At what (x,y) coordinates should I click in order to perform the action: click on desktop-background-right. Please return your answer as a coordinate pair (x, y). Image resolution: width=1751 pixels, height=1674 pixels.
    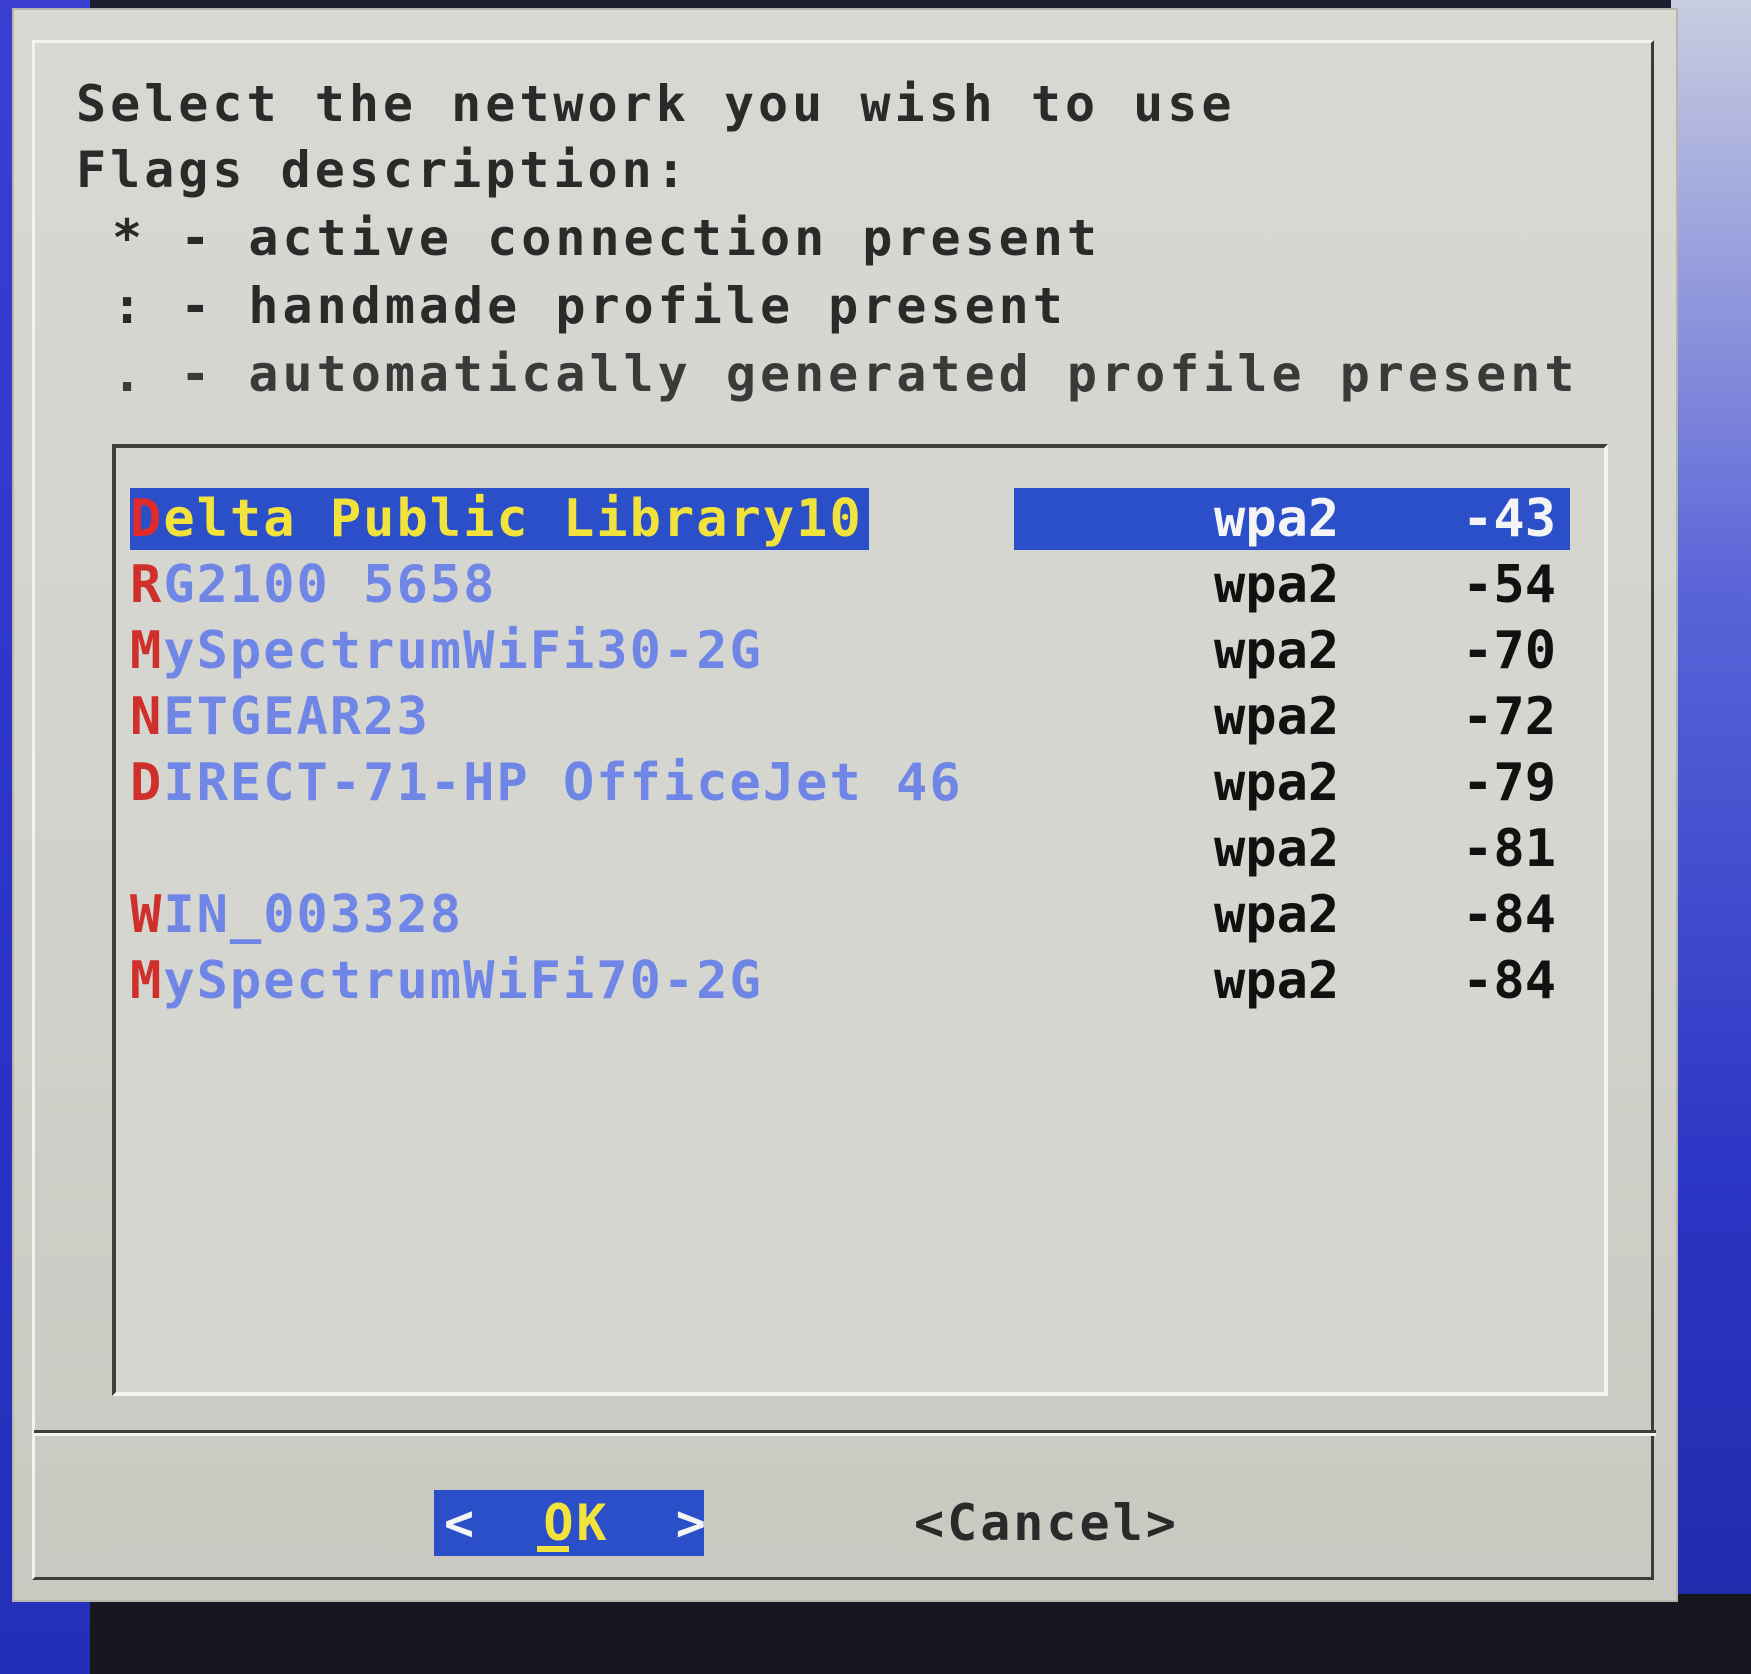
    Looking at the image, I should click on (1711, 837).